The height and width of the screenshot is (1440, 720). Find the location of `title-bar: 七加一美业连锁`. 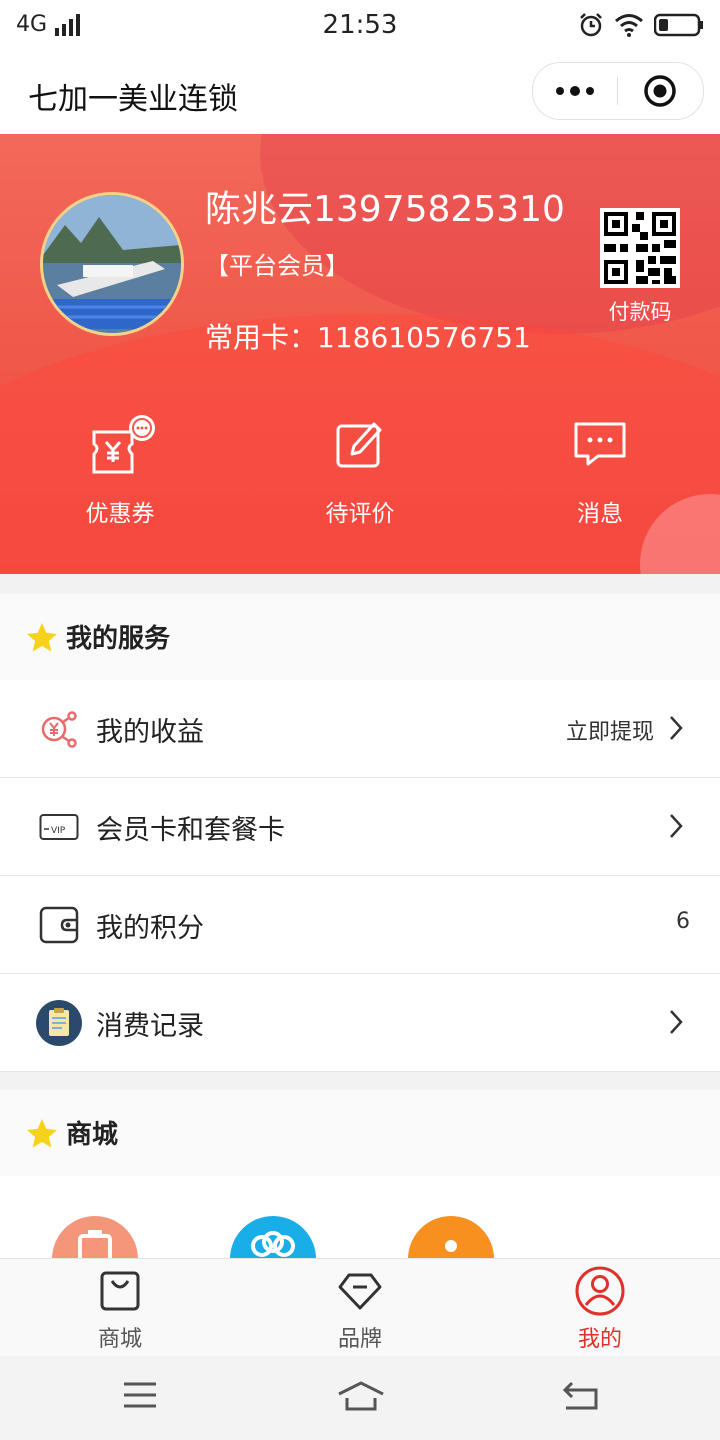

title-bar: 七加一美业连锁 is located at coordinates (360, 92).